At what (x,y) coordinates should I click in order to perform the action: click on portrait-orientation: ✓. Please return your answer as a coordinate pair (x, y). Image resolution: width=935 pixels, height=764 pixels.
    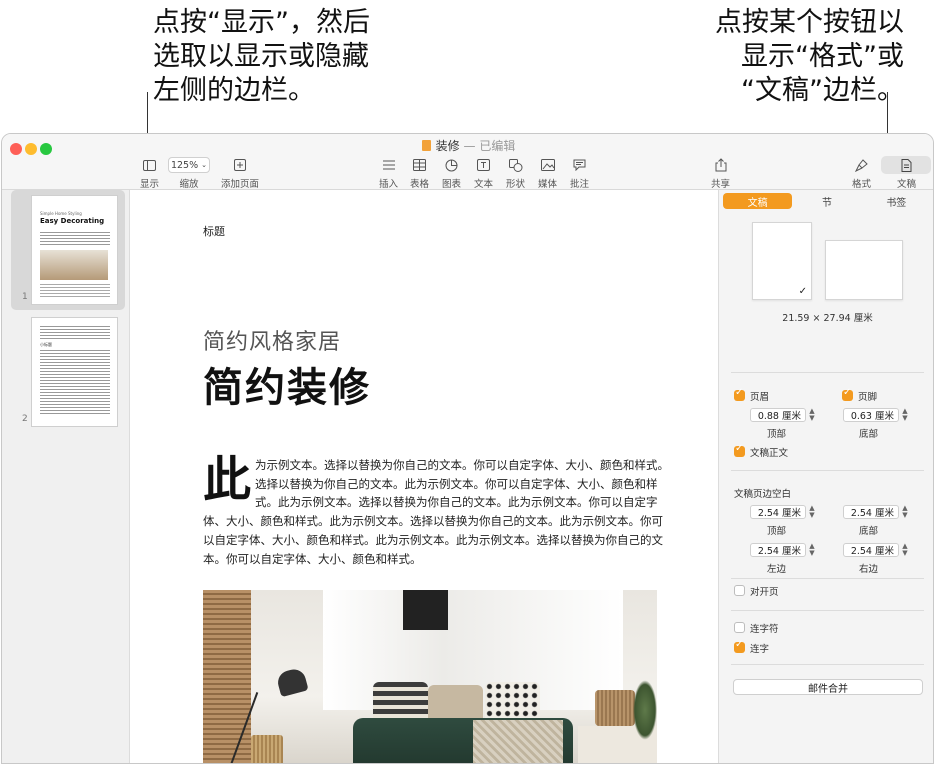
    Looking at the image, I should click on (782, 261).